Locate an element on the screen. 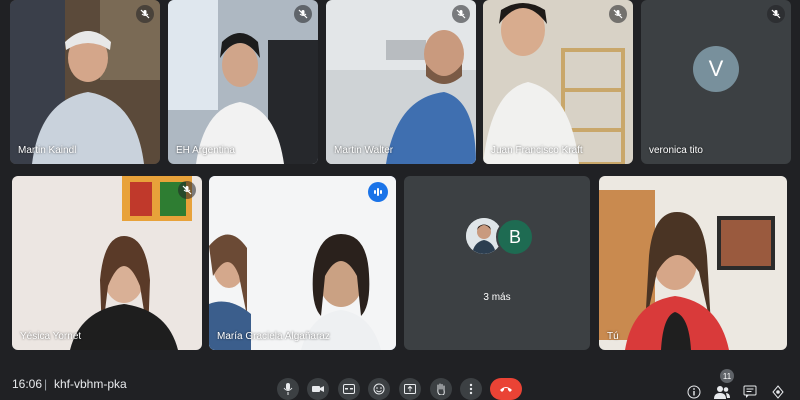  participant-name: EH Argentina is located at coordinates (205, 150).